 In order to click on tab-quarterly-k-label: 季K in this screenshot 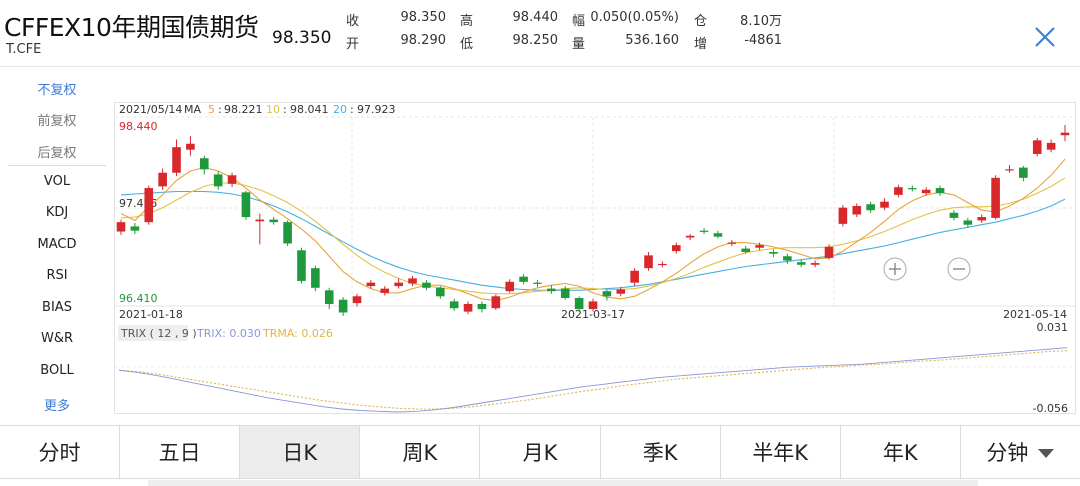, I will do `click(660, 453)`.